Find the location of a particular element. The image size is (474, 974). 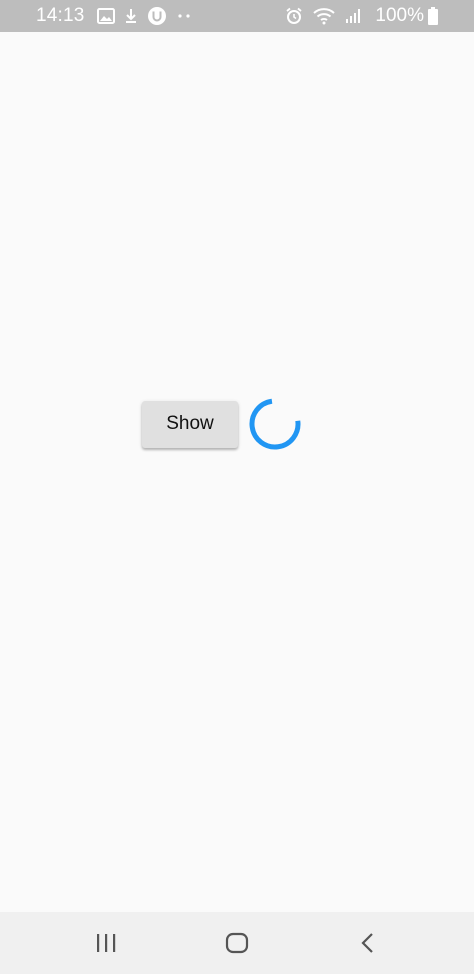

status-bar: 14:13 100% is located at coordinates (237, 16).